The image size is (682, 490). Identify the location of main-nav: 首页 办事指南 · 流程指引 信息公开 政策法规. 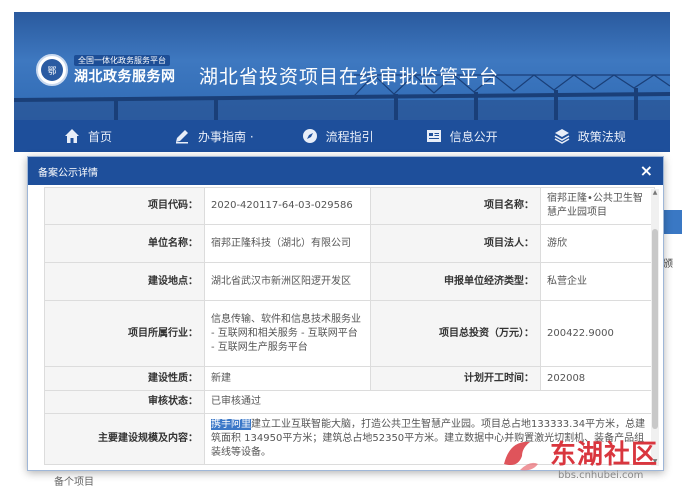
(342, 136).